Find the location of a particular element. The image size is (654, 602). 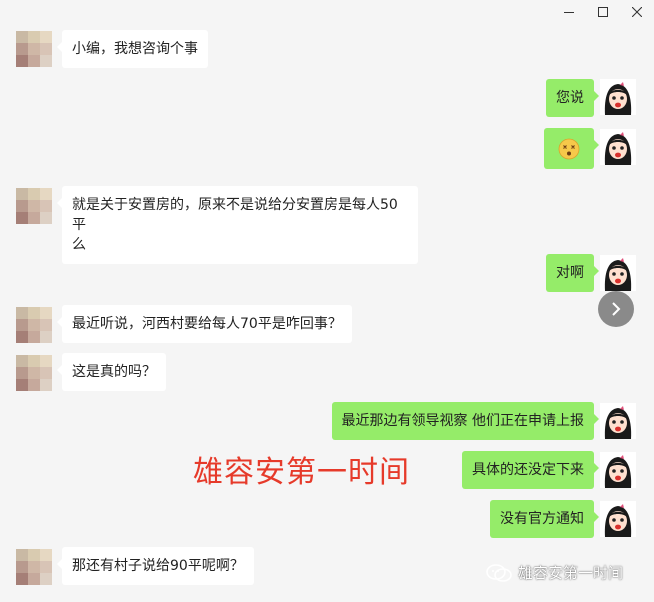

message-bubble-received: 最近听说，河西村要给每人70平是咋回事？ is located at coordinates (204, 324).